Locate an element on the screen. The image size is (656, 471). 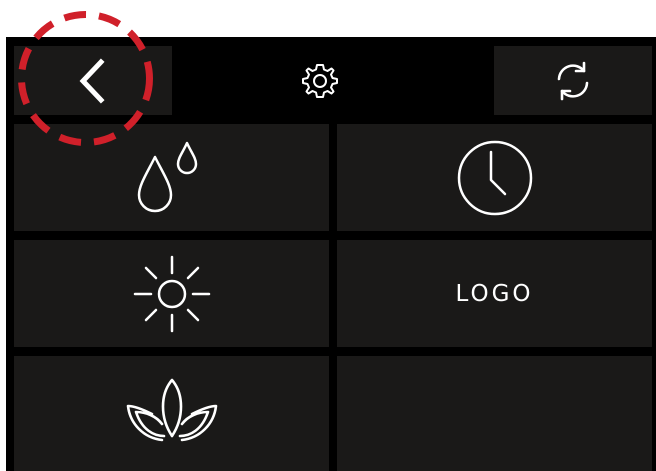
water-drops-icon is located at coordinates (172, 178).